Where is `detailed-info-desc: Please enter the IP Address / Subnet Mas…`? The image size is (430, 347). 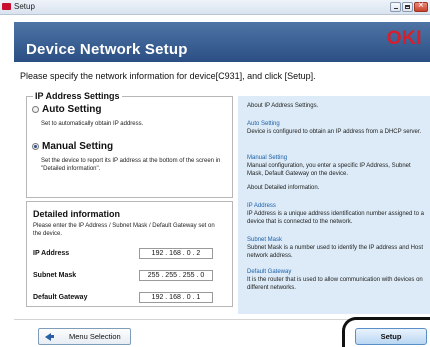
detailed-info-desc: Please enter the IP Address / Subnet Mas… is located at coordinates (124, 230).